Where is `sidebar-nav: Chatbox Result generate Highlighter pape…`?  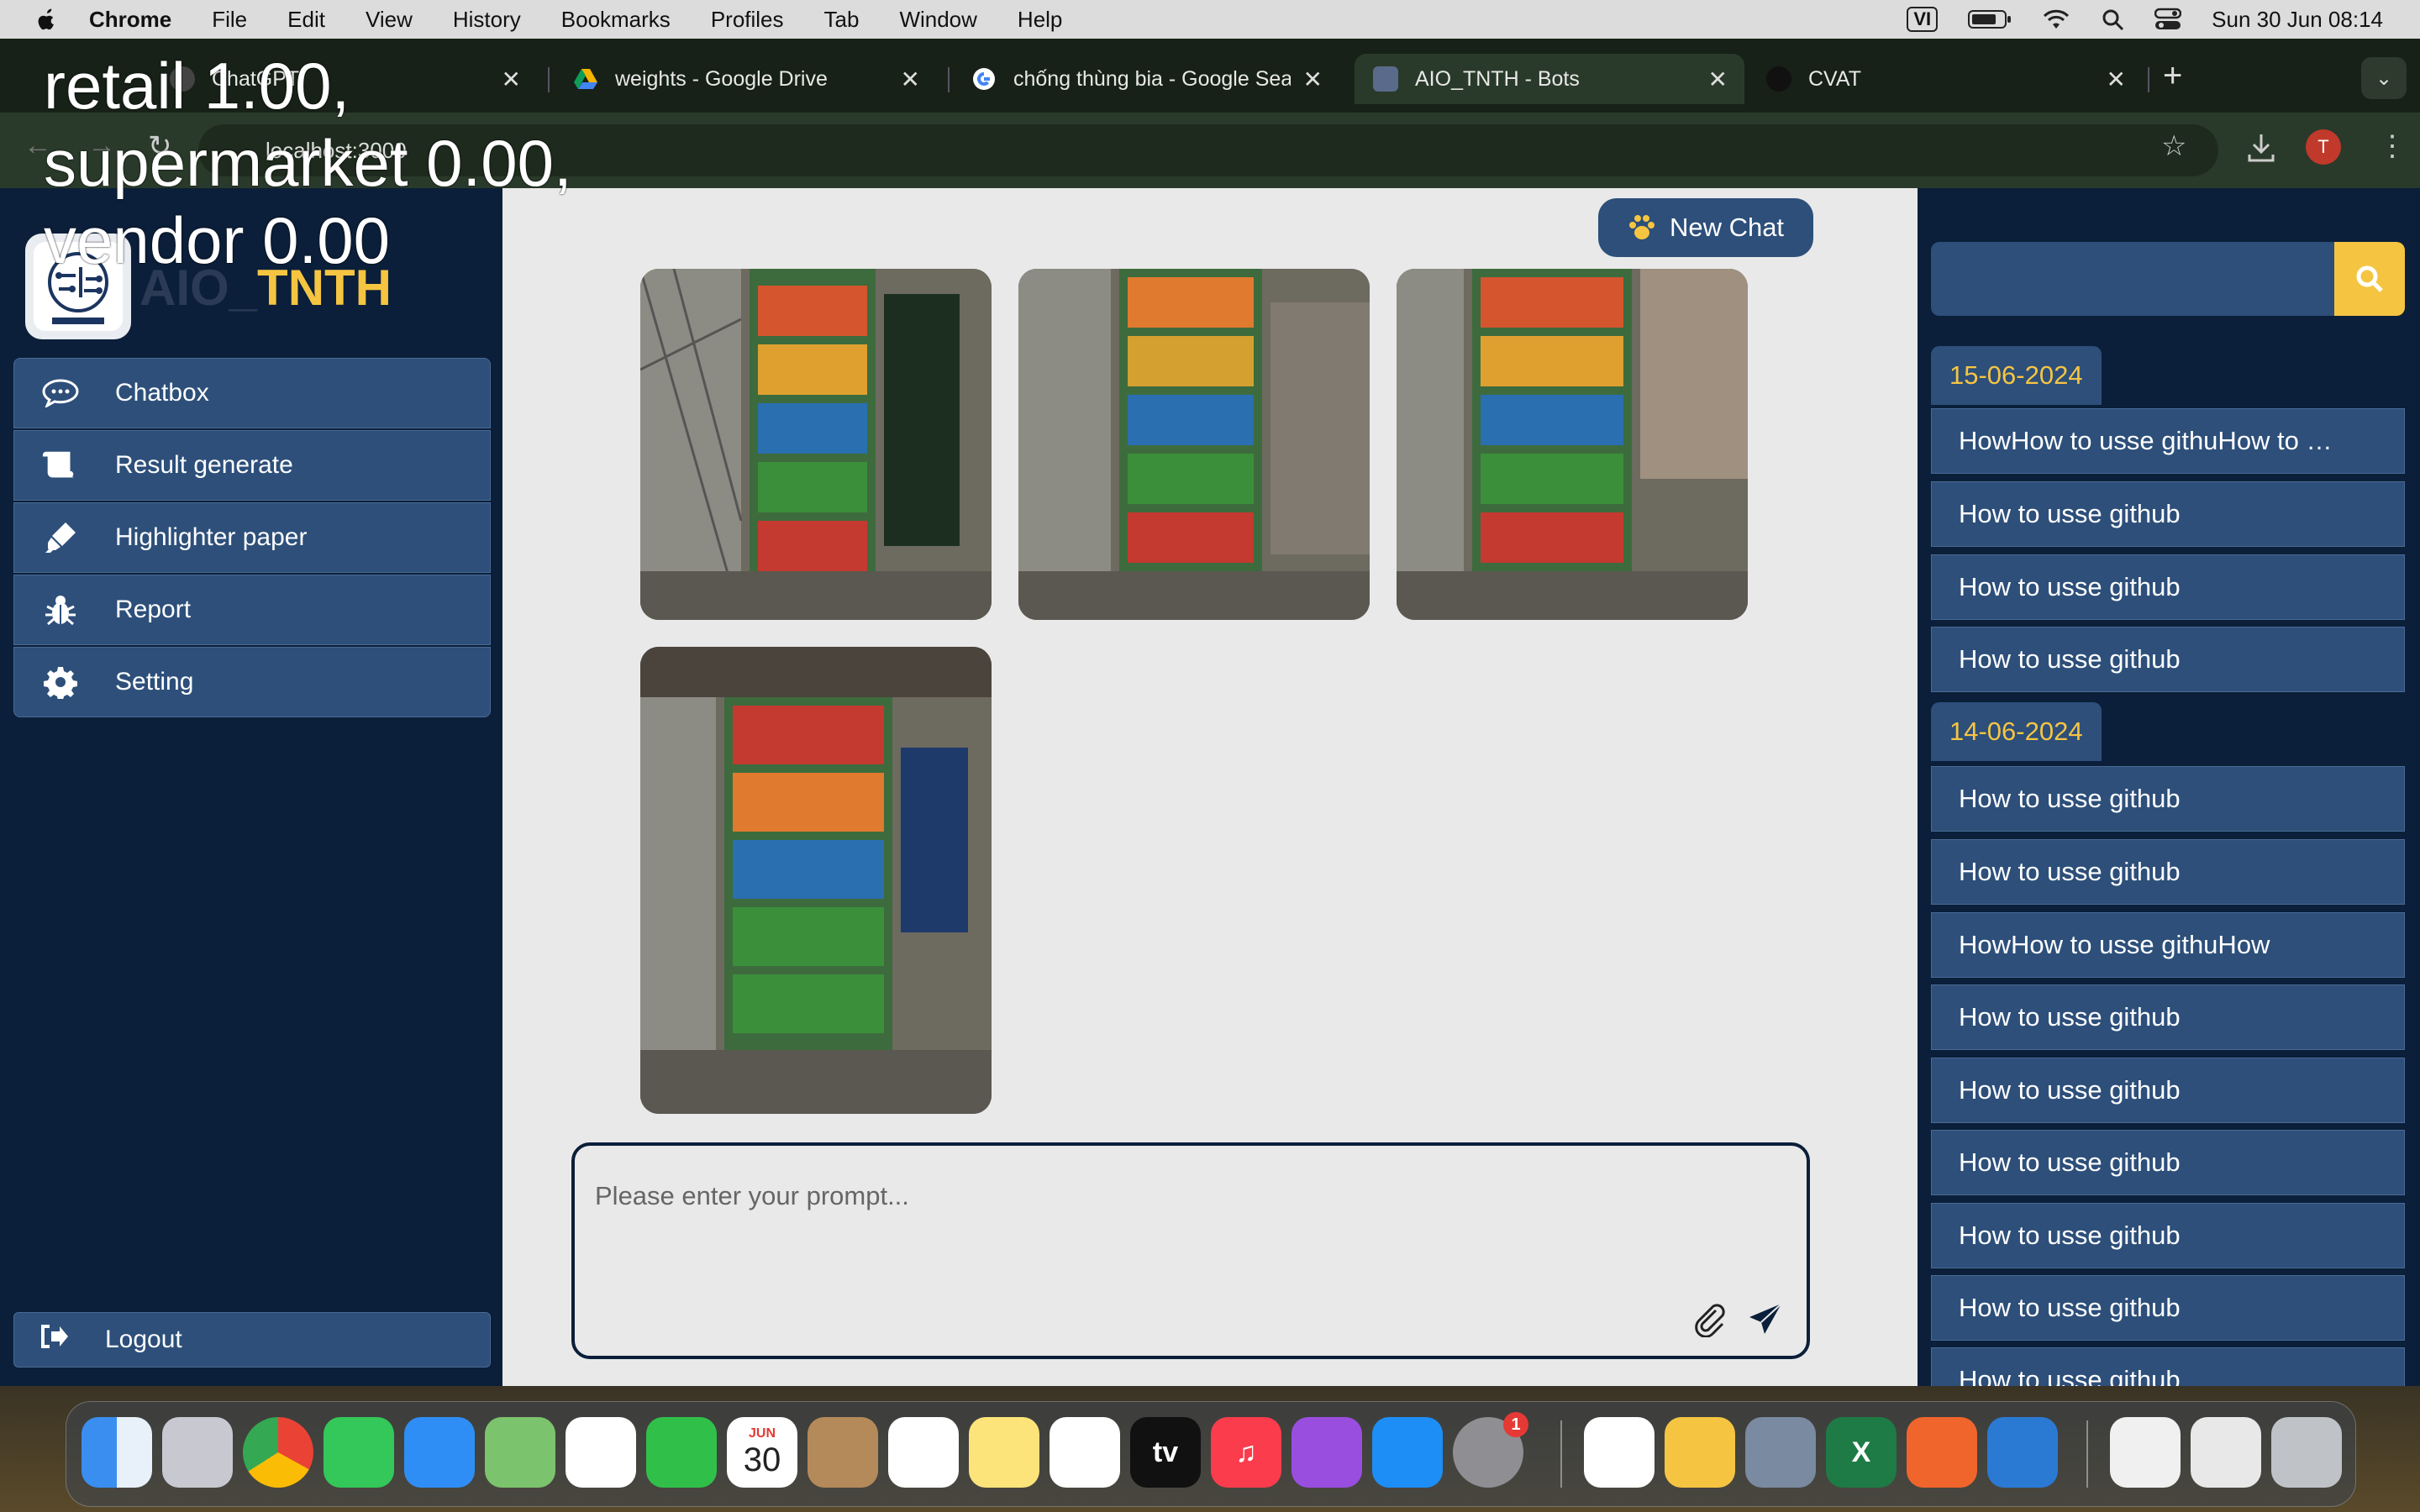 sidebar-nav: Chatbox Result generate Highlighter pape… is located at coordinates (252, 538).